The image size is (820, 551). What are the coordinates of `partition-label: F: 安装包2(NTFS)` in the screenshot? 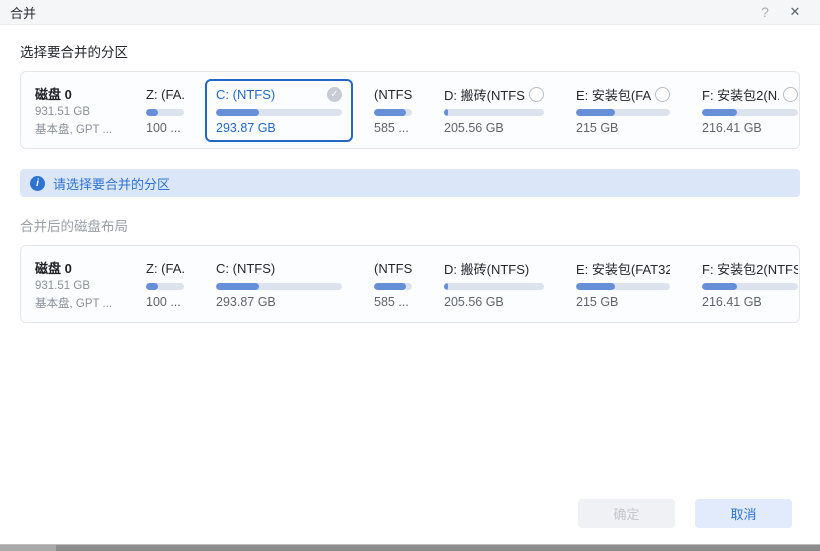 It's located at (750, 269).